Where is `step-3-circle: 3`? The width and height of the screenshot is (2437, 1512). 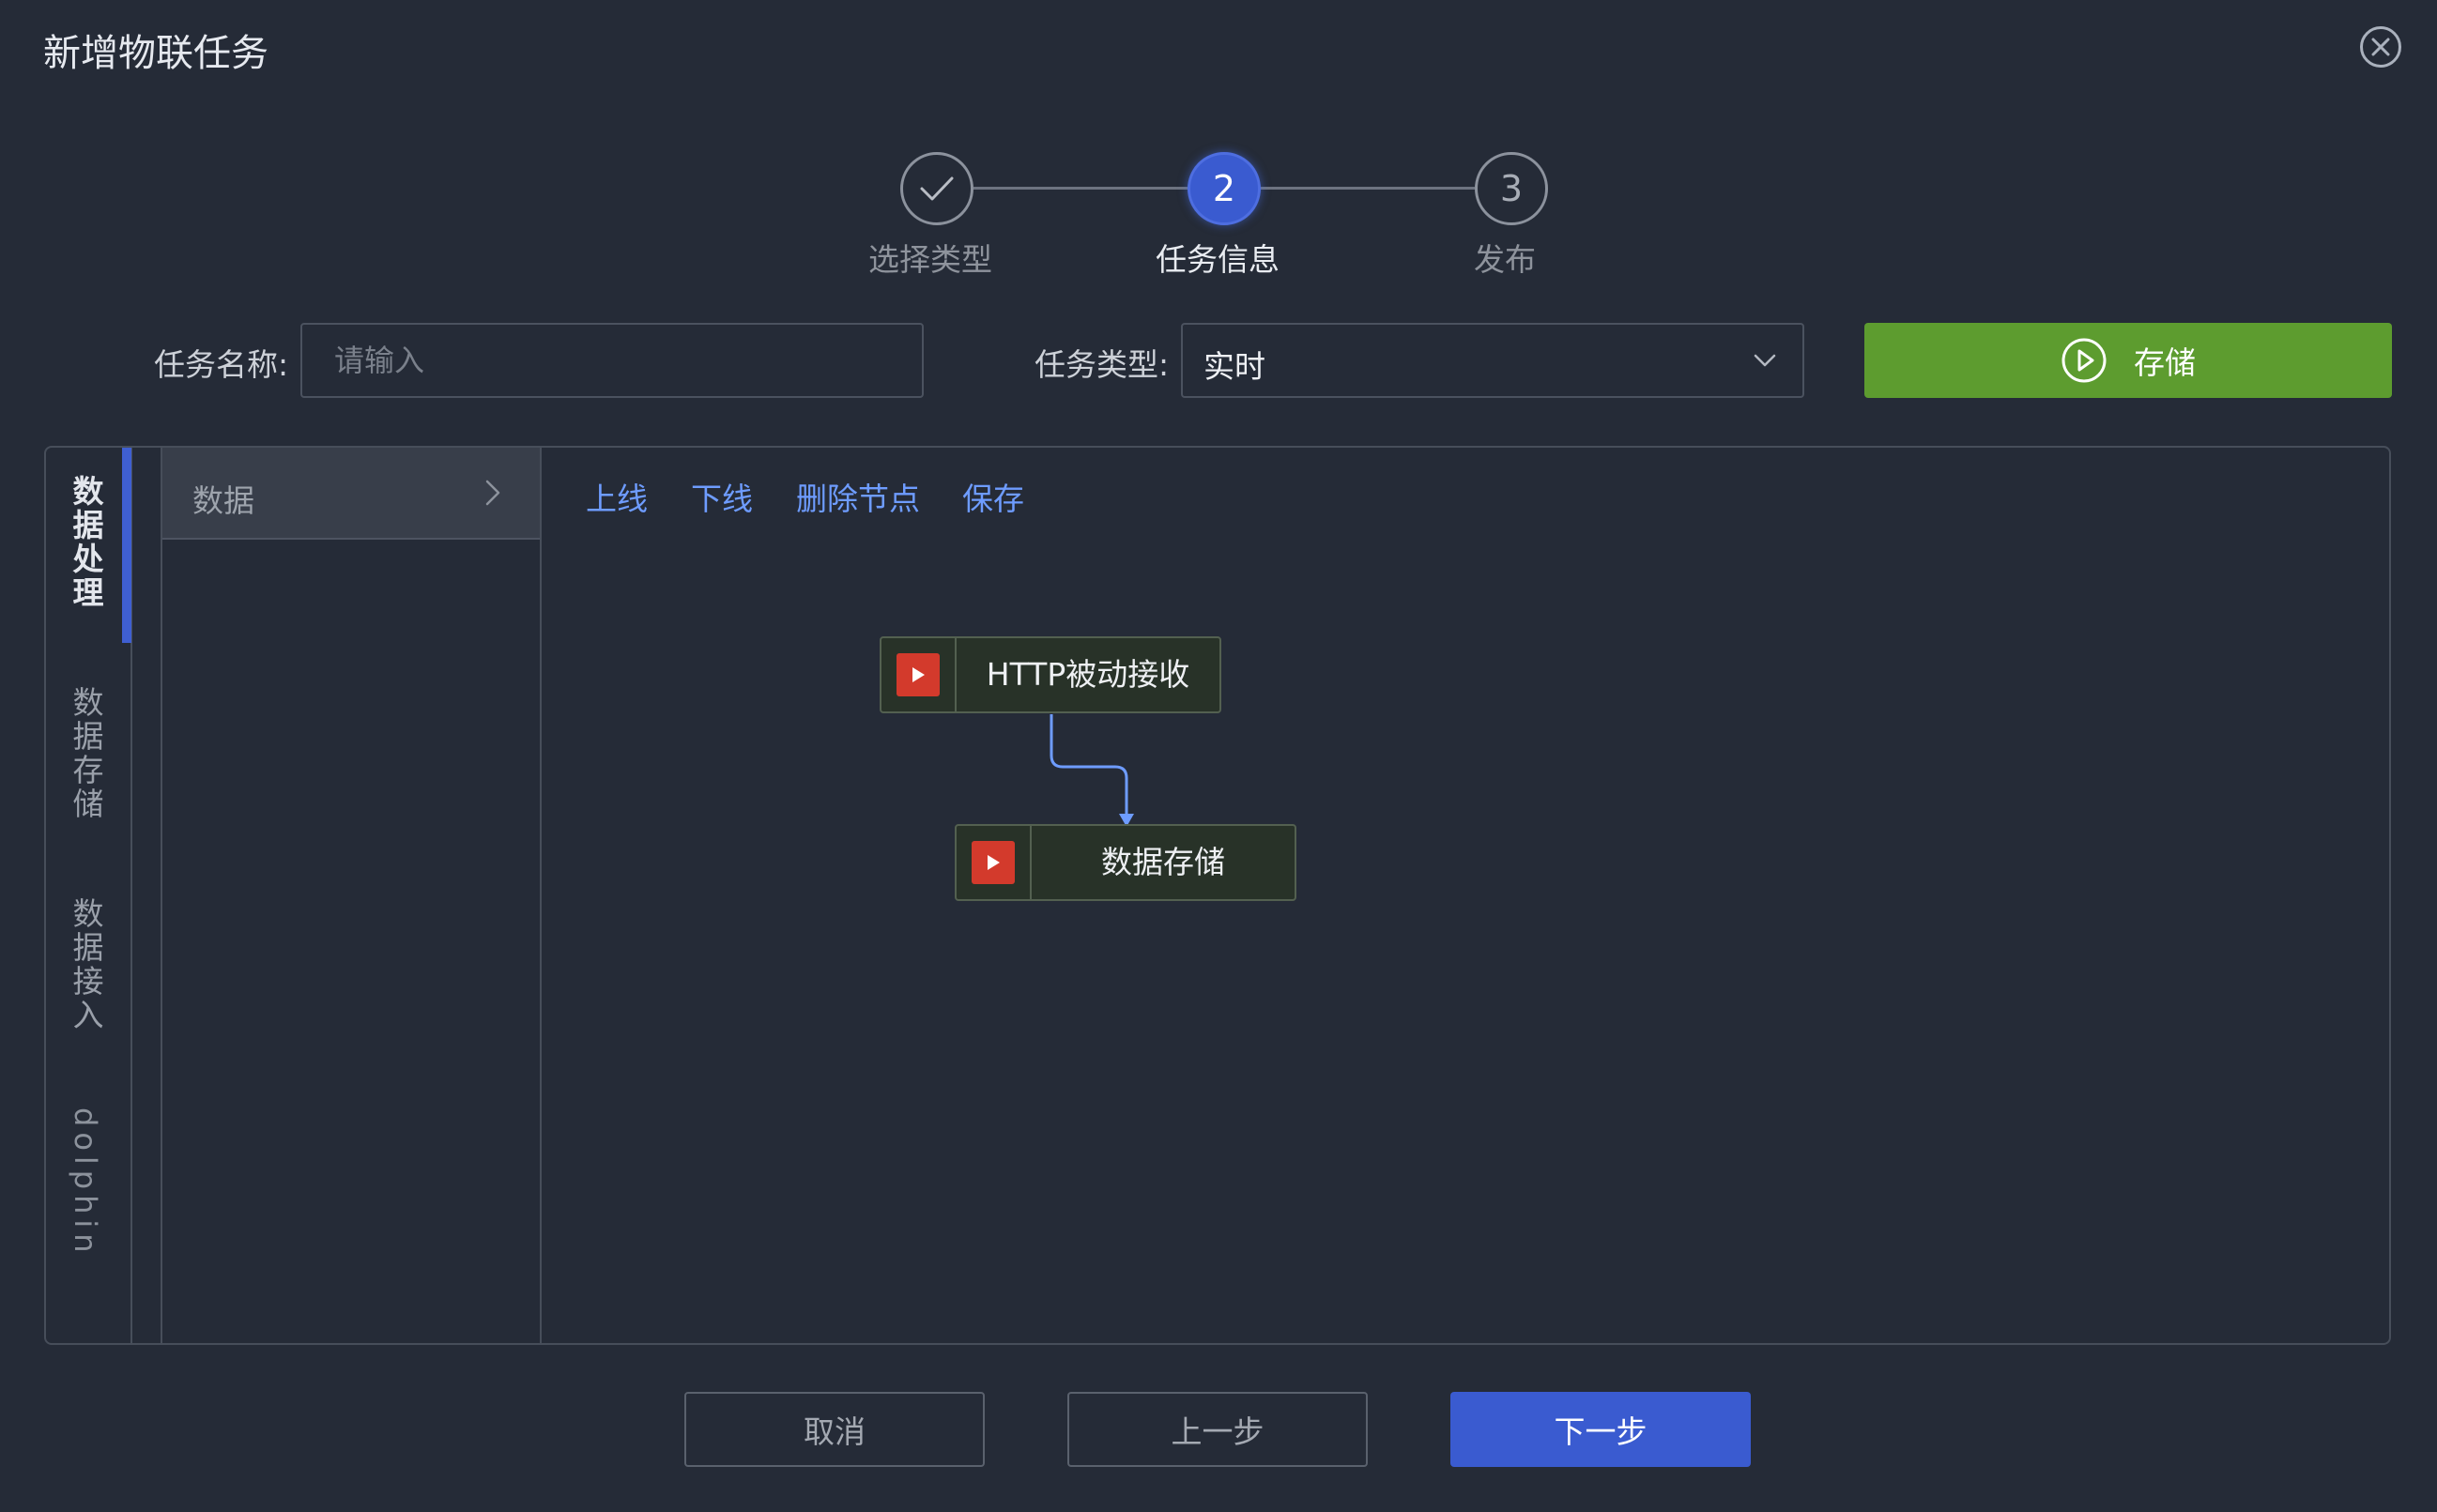 step-3-circle: 3 is located at coordinates (1511, 188).